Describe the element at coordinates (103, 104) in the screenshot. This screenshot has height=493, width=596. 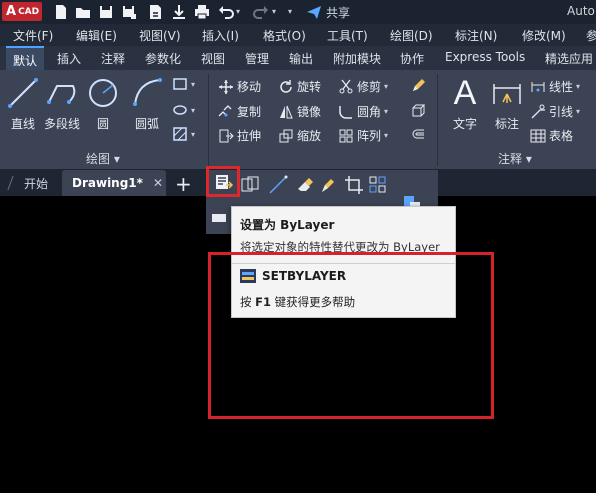
I see `circle-tool: 圆` at that location.